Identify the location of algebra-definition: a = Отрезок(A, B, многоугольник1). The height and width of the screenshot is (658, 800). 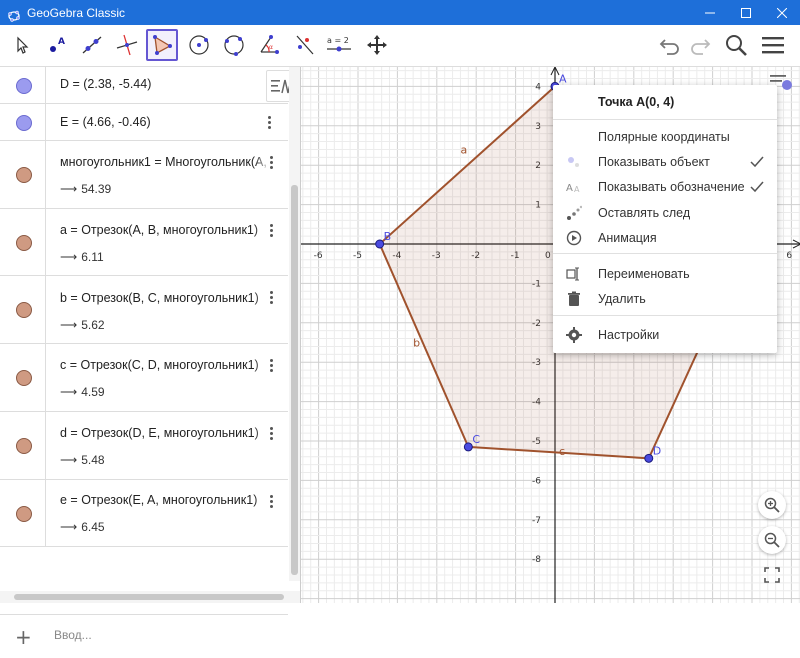
(166, 230).